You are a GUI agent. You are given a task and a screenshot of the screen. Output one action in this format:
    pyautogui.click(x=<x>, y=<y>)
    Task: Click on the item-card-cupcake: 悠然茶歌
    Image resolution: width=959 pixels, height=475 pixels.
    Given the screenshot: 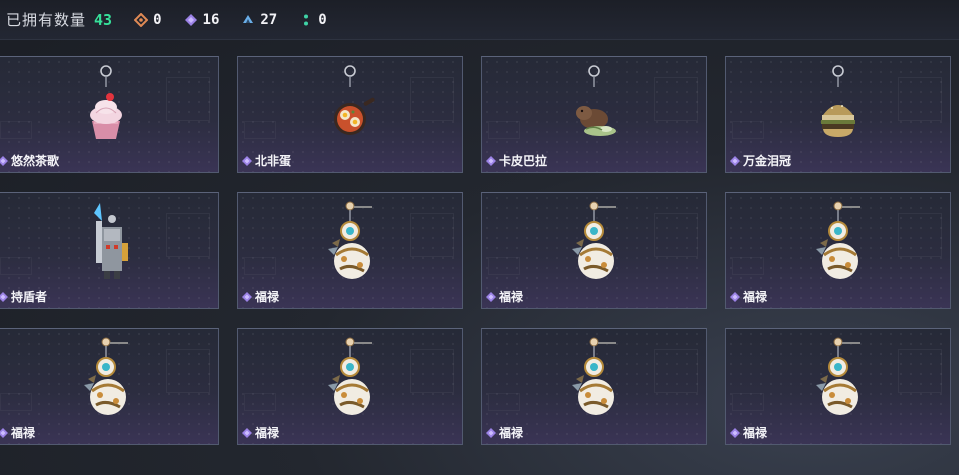 What is the action you would take?
    pyautogui.click(x=109, y=114)
    